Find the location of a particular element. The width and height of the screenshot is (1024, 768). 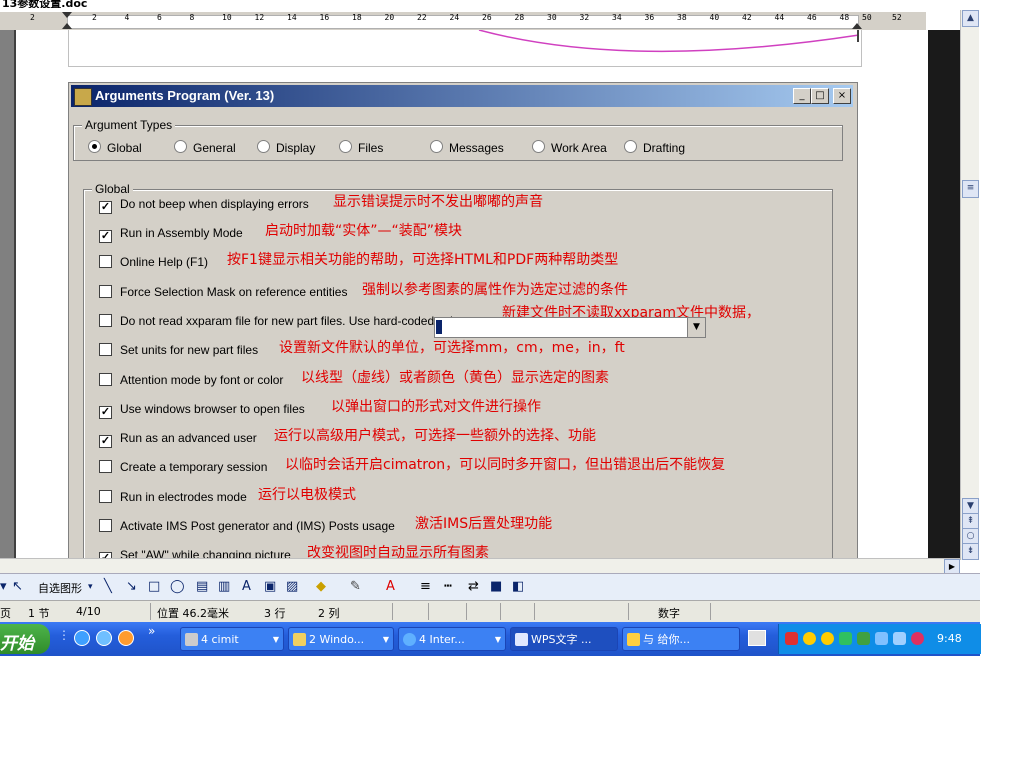

arrow-style-icon: ⇄ is located at coordinates (473, 586).